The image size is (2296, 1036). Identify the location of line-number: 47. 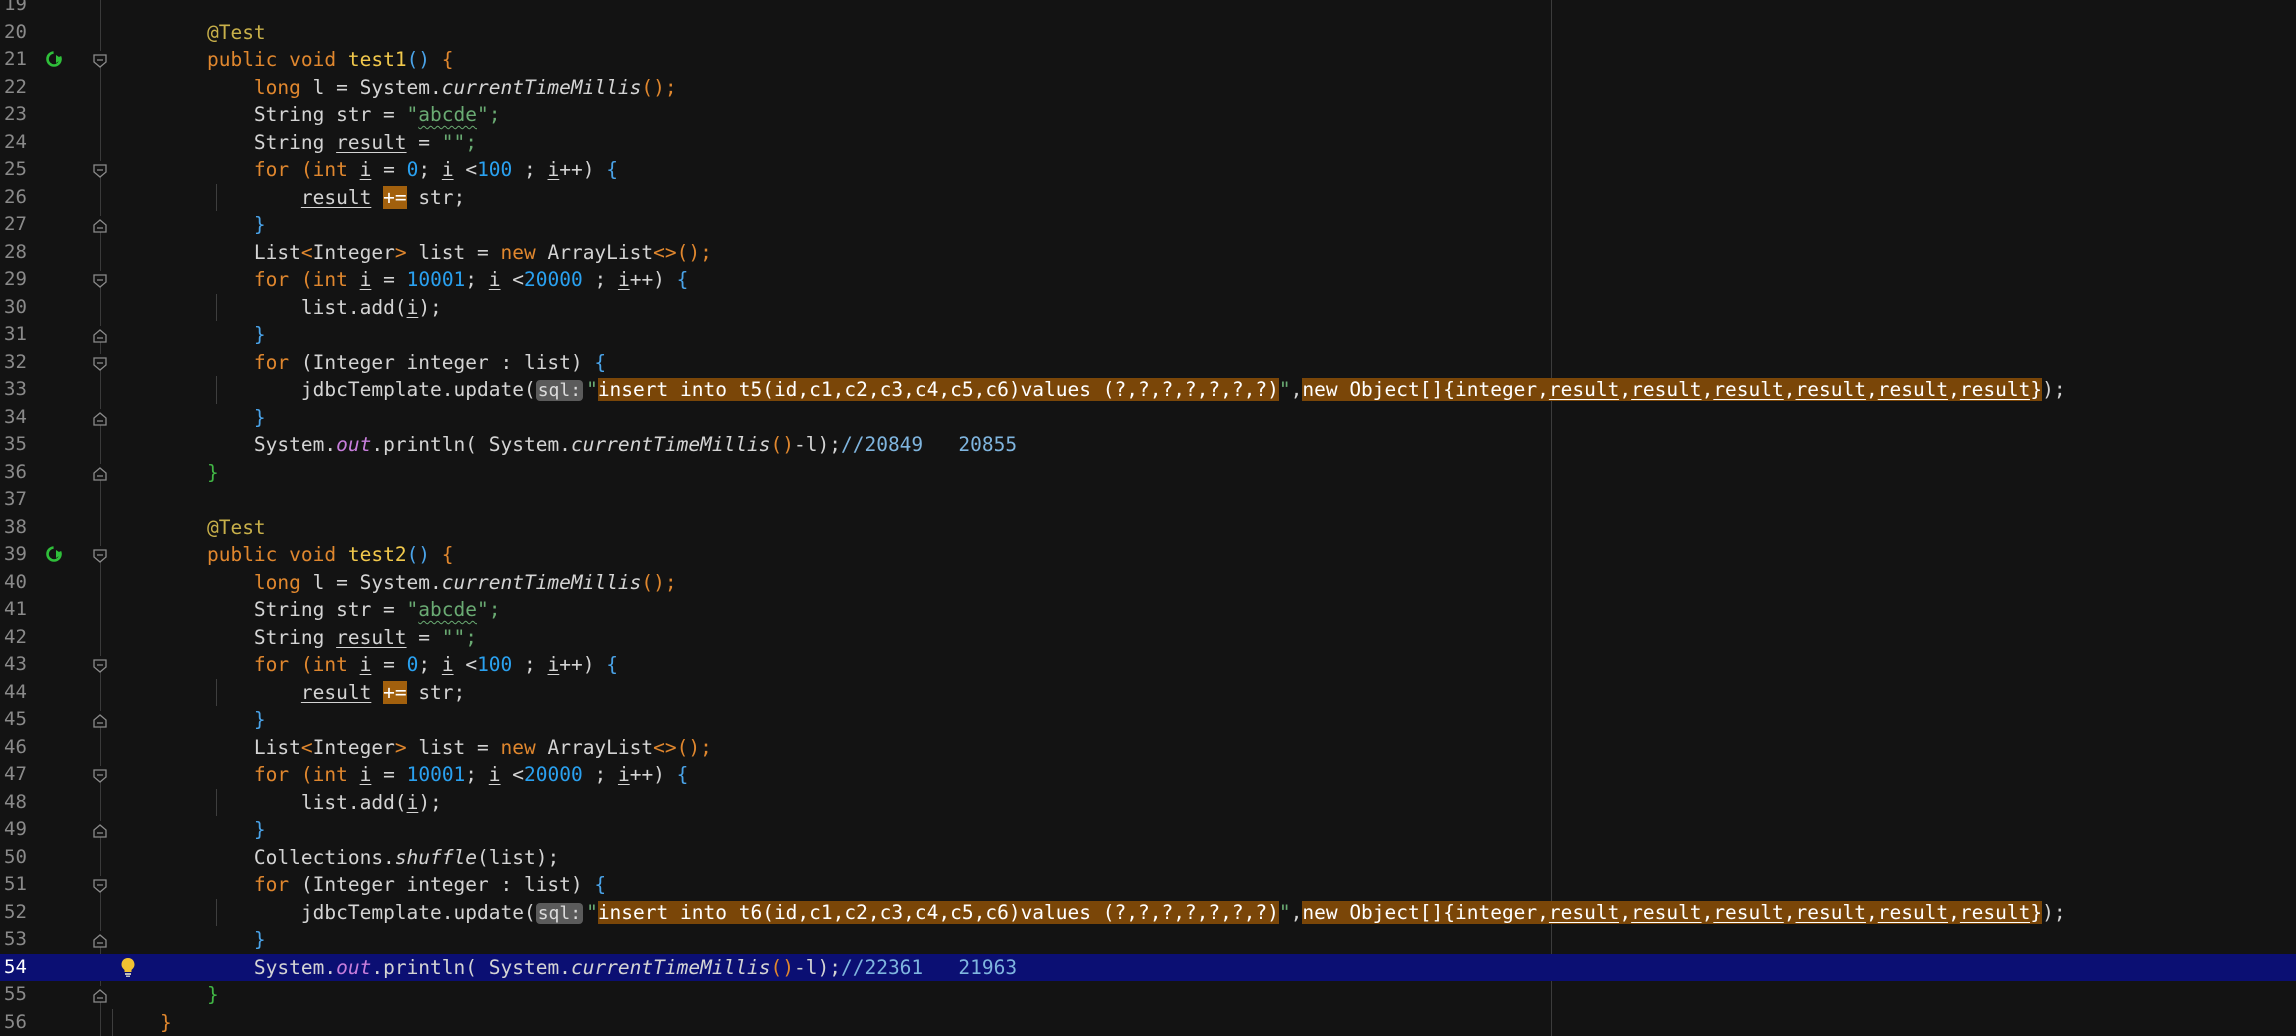
(16, 775).